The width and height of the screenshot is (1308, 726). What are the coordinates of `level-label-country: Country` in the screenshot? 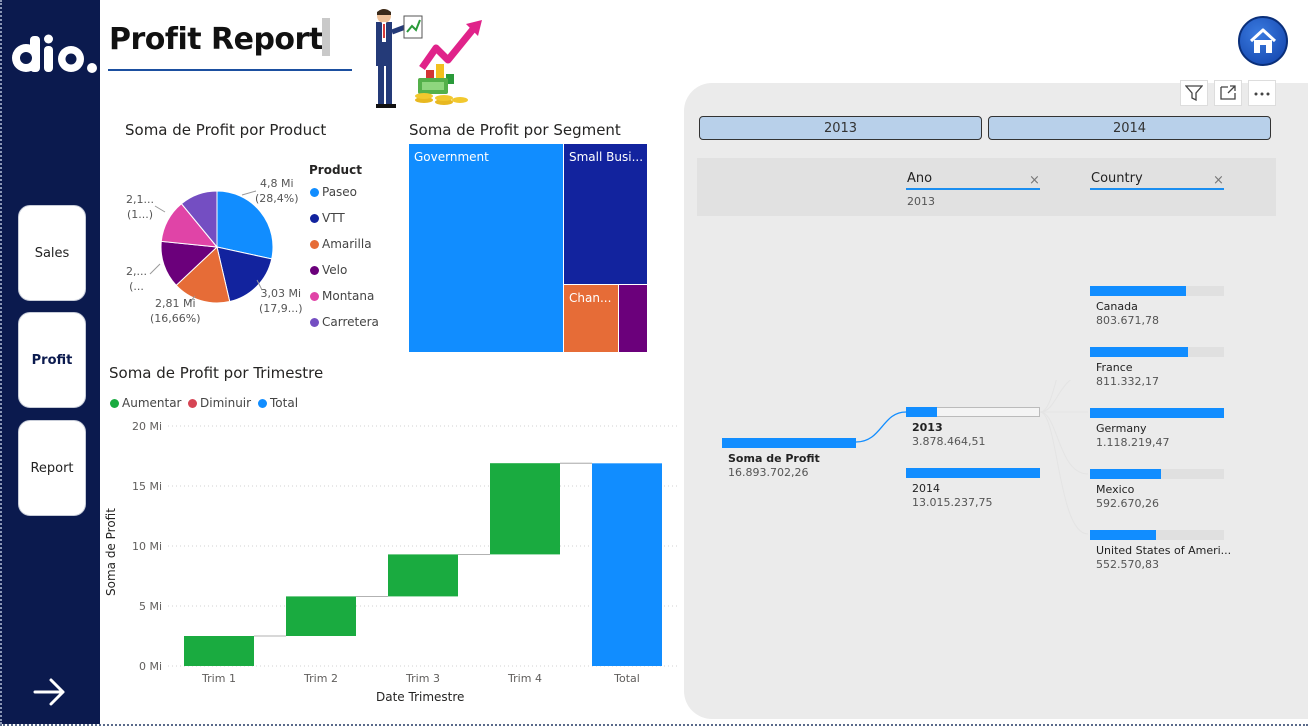 It's located at (1117, 178).